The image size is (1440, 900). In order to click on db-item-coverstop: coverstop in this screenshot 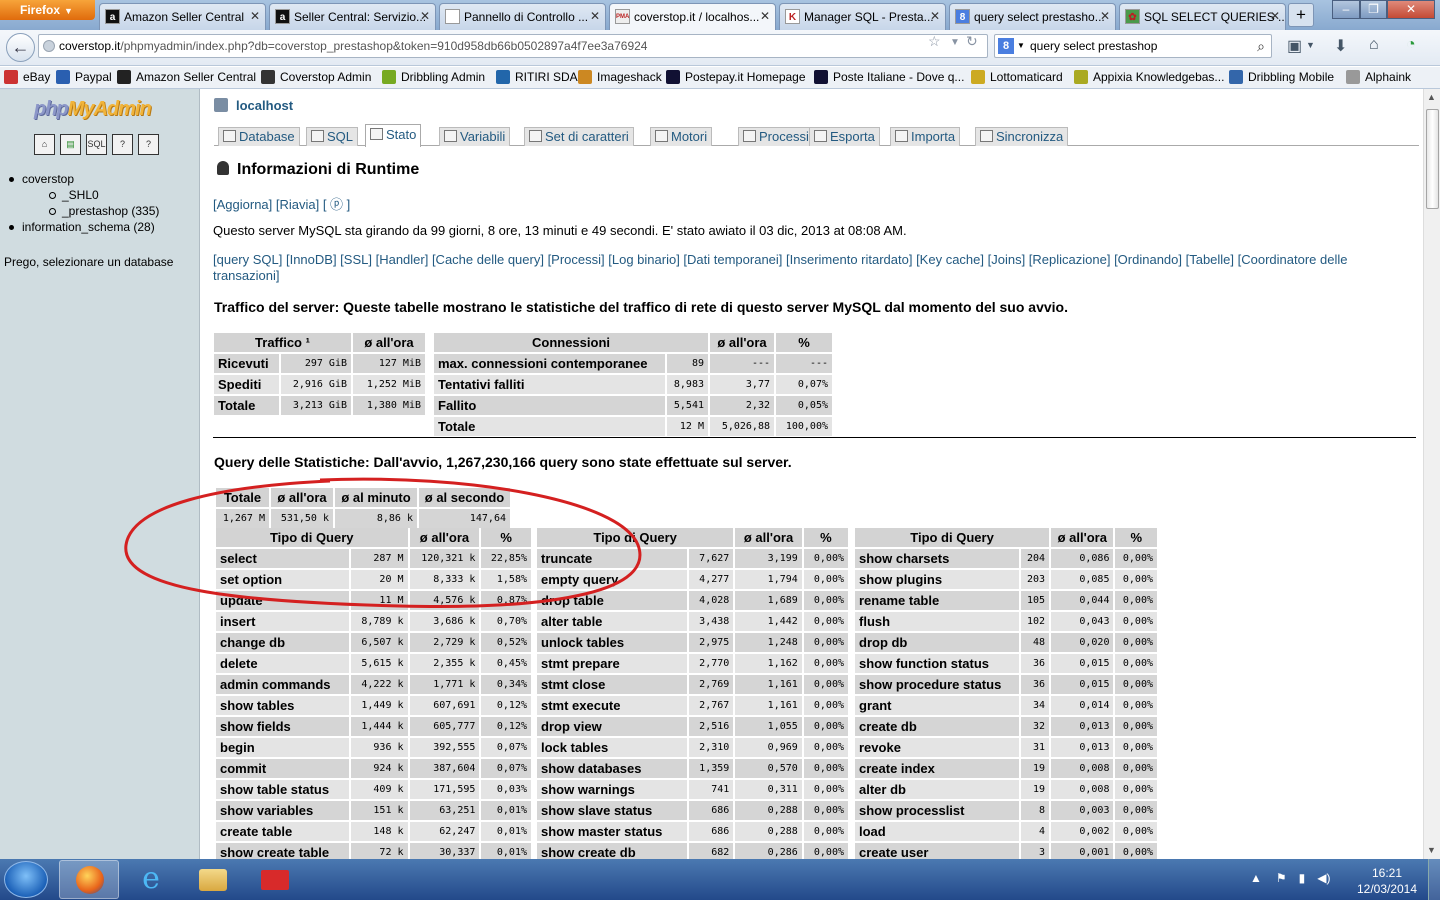, I will do `click(83, 179)`.